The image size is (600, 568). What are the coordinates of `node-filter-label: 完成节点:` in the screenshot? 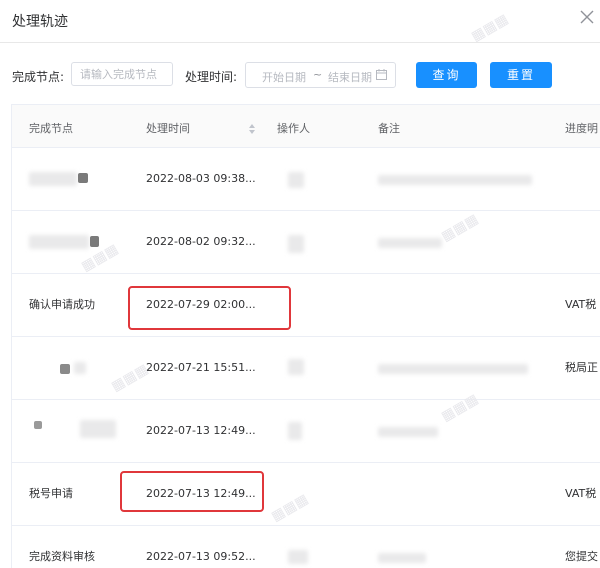 It's located at (38, 77).